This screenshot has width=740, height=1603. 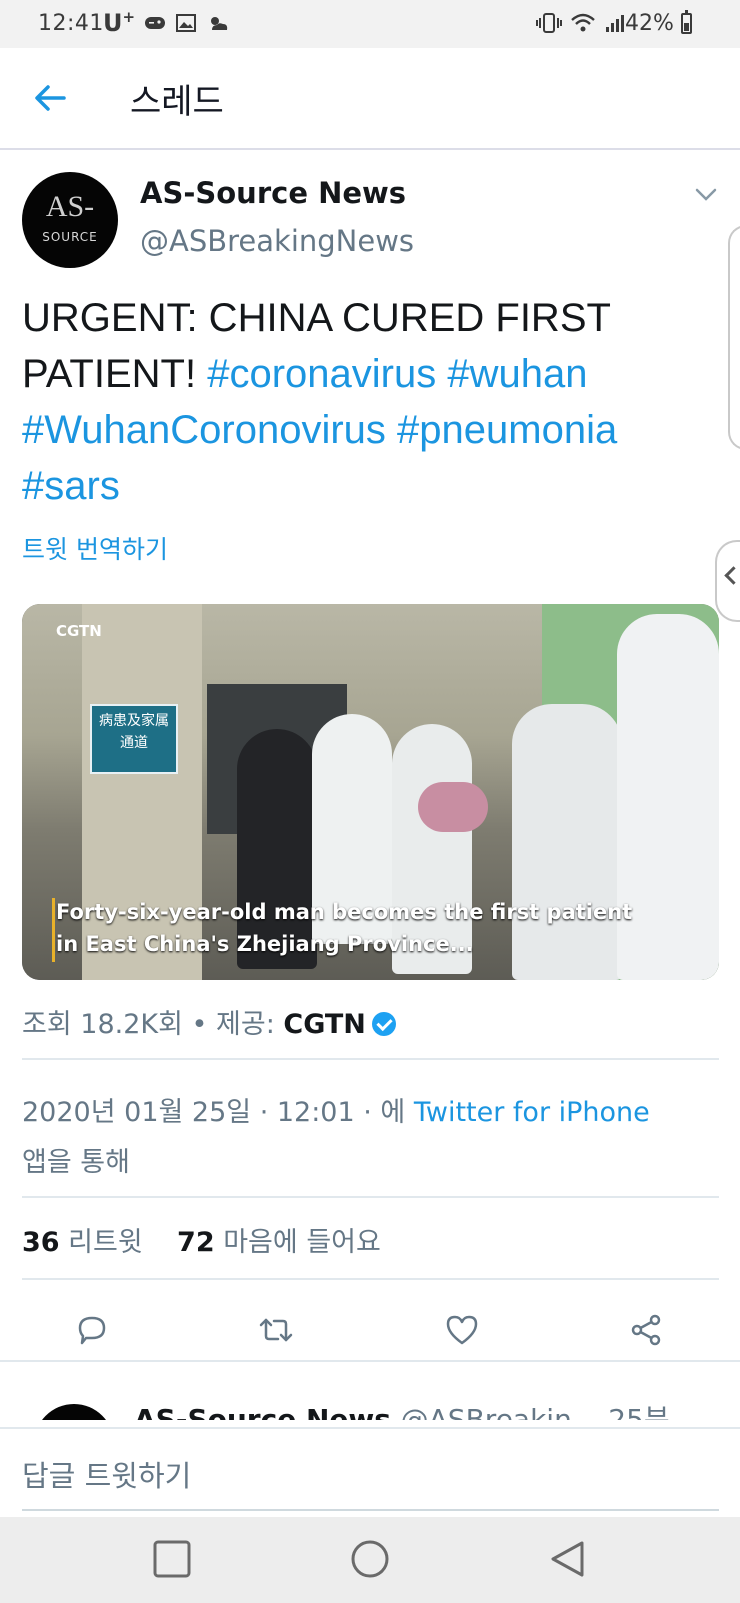 I want to click on wifi-icon, so click(x=583, y=22).